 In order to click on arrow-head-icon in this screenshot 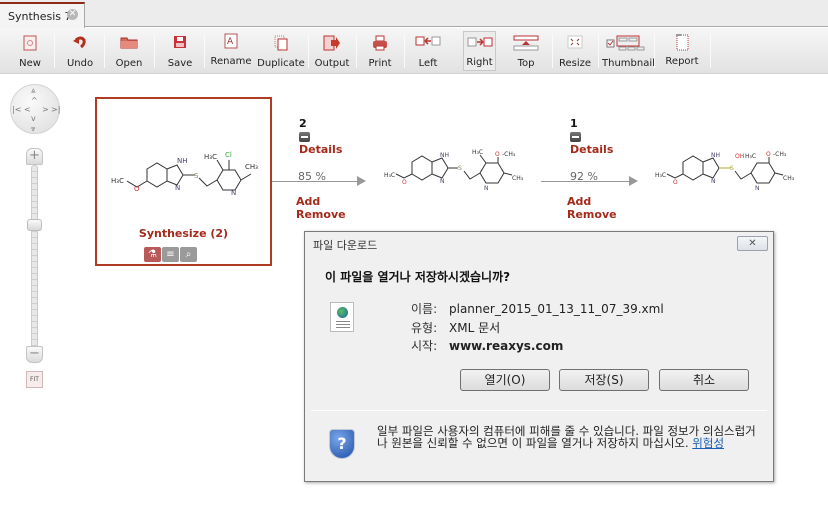, I will do `click(361, 181)`.